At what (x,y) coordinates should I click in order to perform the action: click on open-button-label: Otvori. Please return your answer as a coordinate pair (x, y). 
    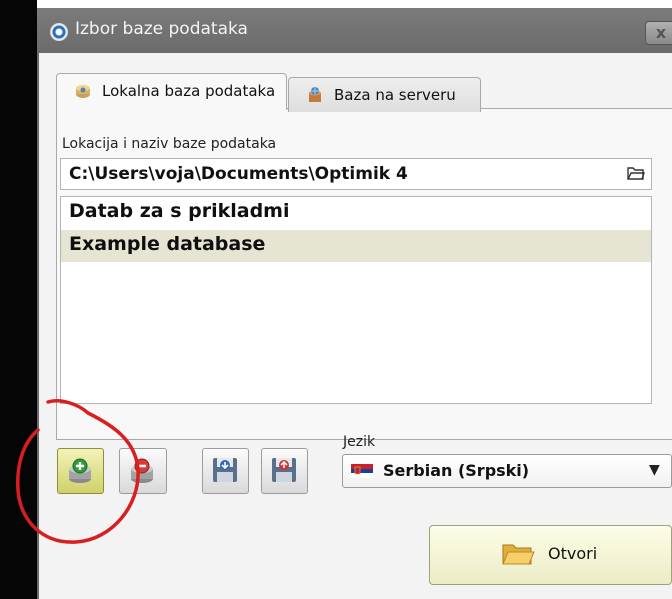
    Looking at the image, I should click on (573, 553).